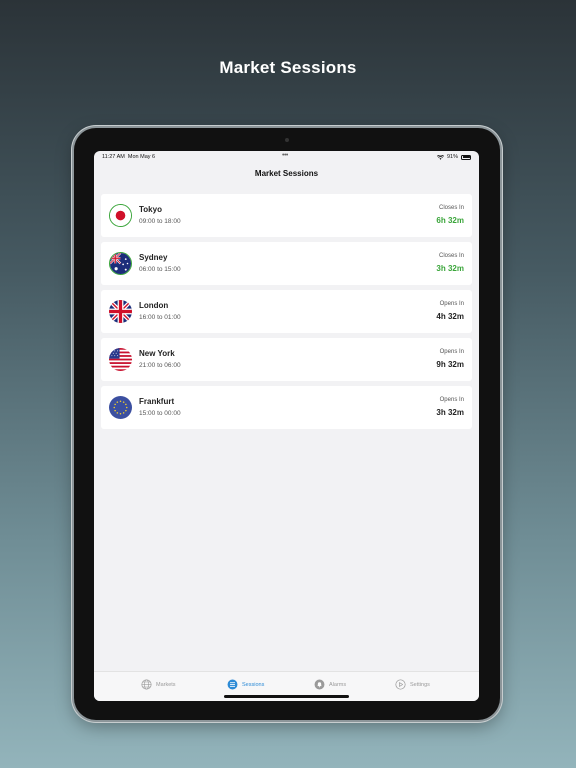 The width and height of the screenshot is (576, 768). I want to click on list-icon, so click(232, 684).